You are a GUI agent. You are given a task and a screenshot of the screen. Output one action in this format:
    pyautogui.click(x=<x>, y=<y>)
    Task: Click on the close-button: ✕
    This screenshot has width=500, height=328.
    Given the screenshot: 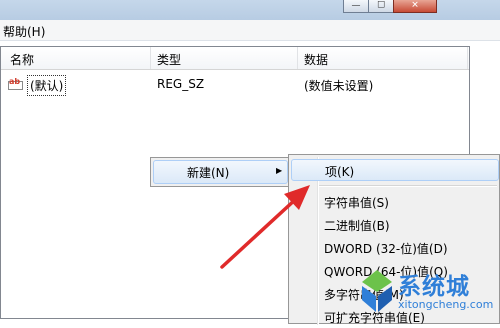 What is the action you would take?
    pyautogui.click(x=415, y=6)
    